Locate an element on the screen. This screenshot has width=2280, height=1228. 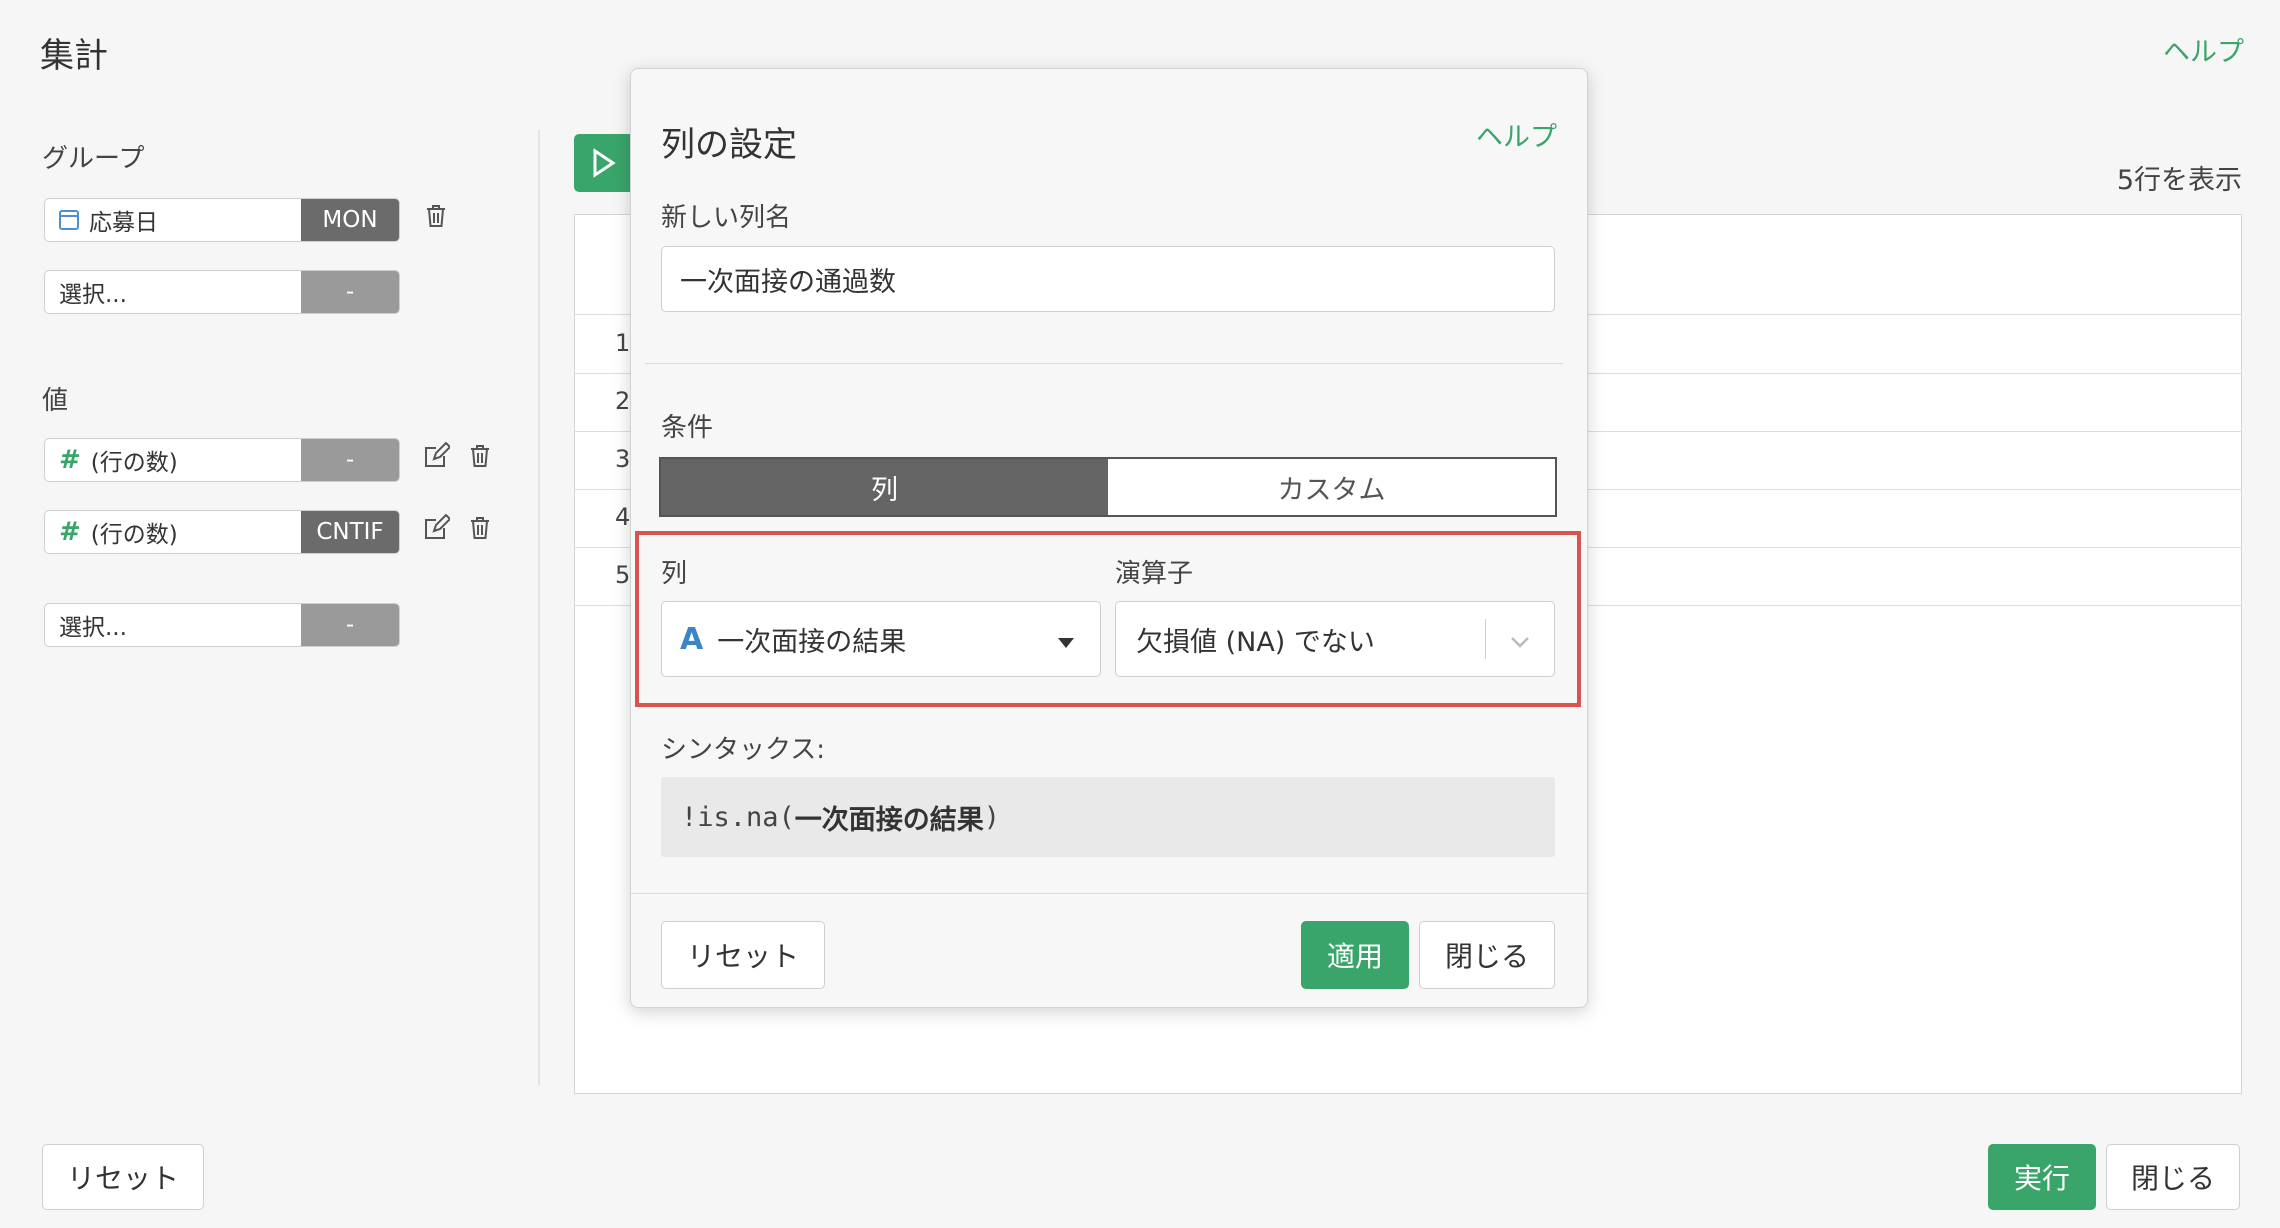
row-number: 5 is located at coordinates (623, 575).